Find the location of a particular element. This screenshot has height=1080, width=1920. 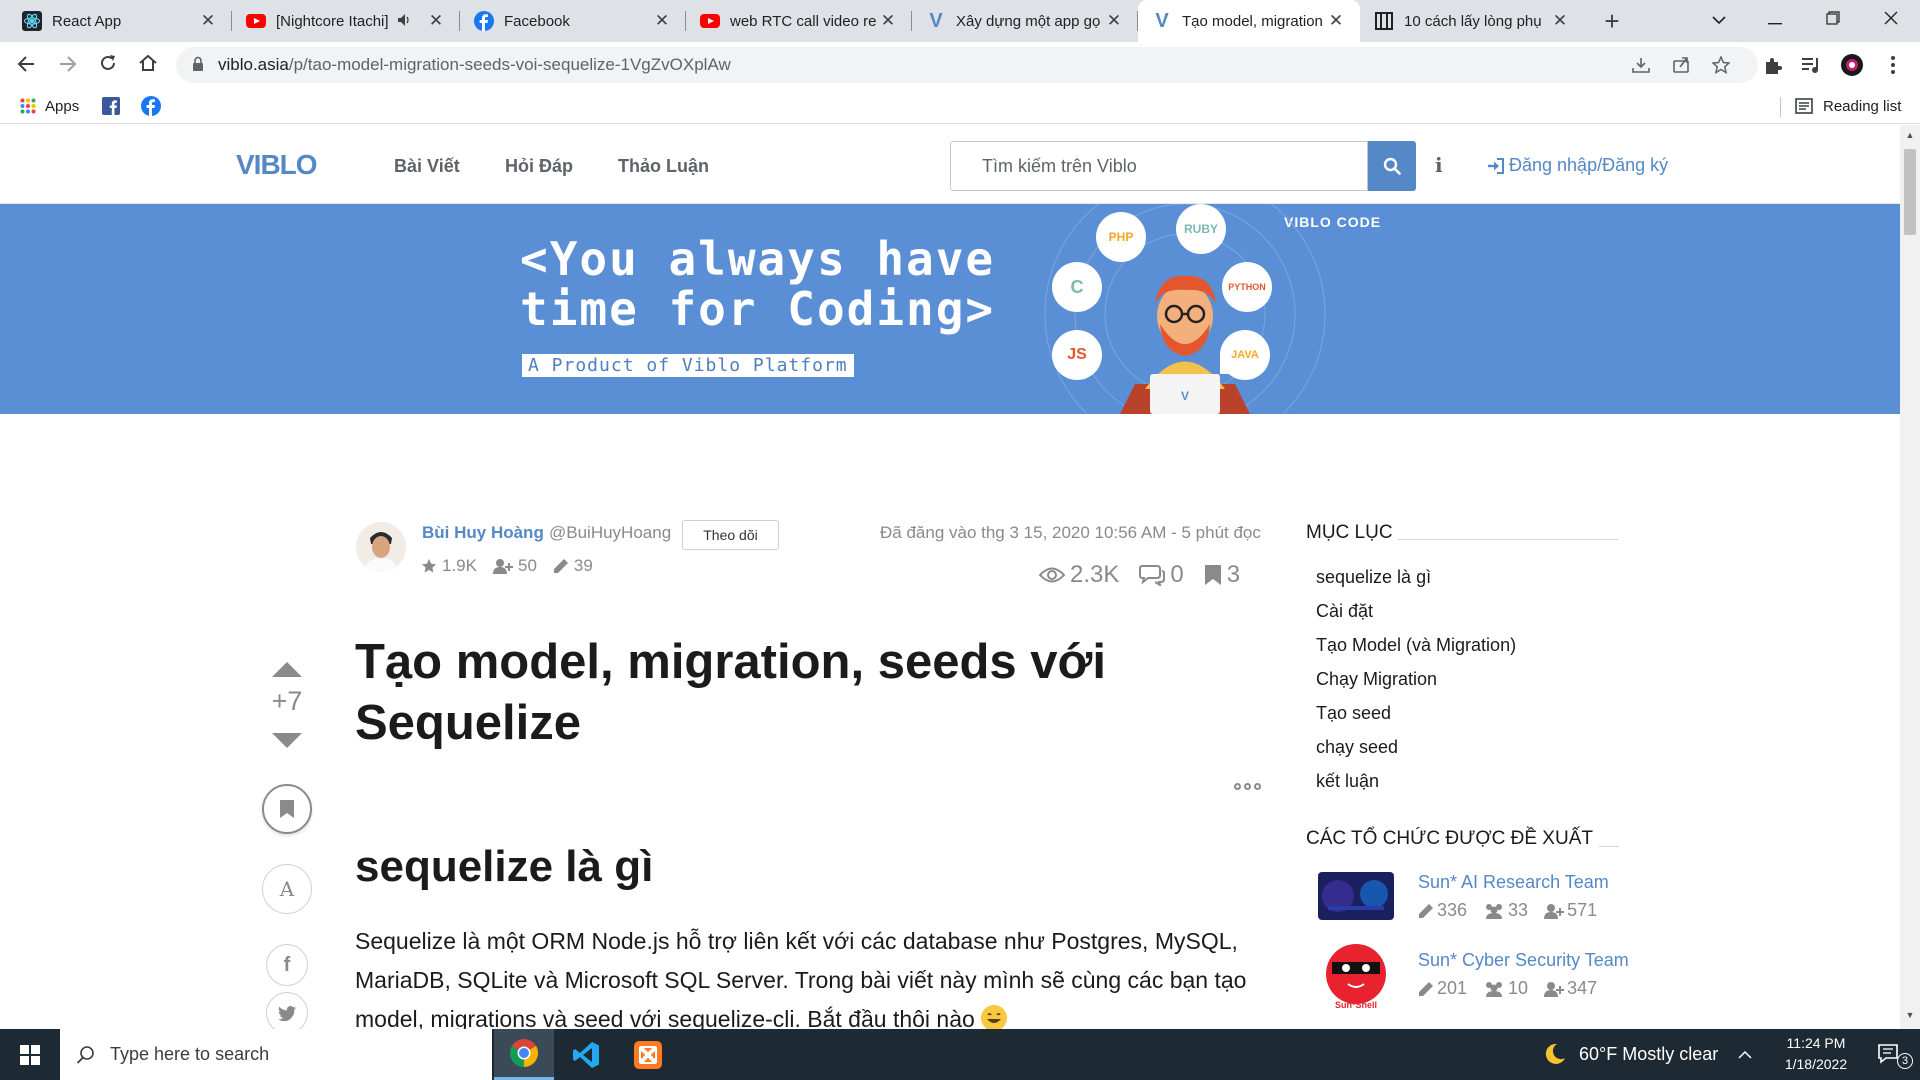

nav-hoi-dap: Hỏi Đáp is located at coordinates (539, 166).